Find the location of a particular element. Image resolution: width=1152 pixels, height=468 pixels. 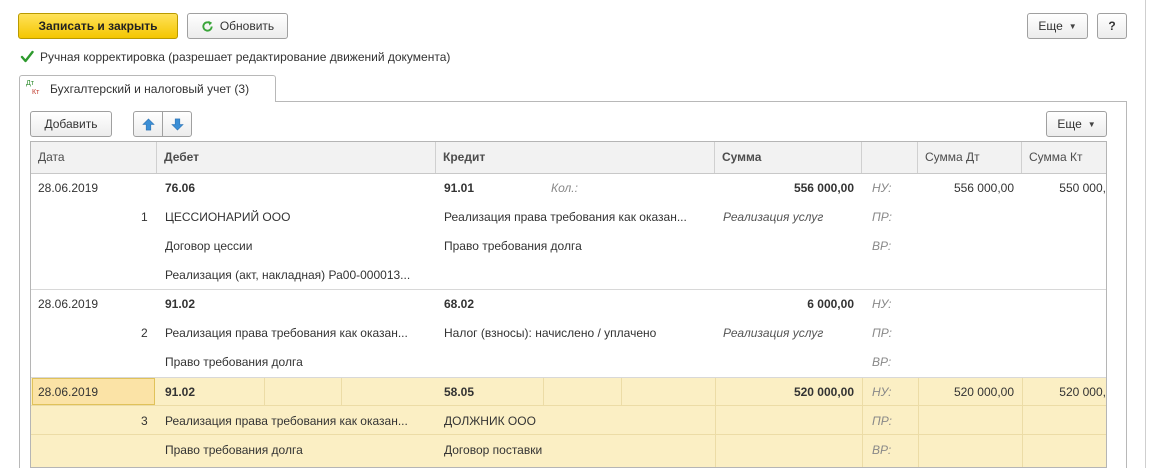

help-label: ? is located at coordinates (1112, 26).